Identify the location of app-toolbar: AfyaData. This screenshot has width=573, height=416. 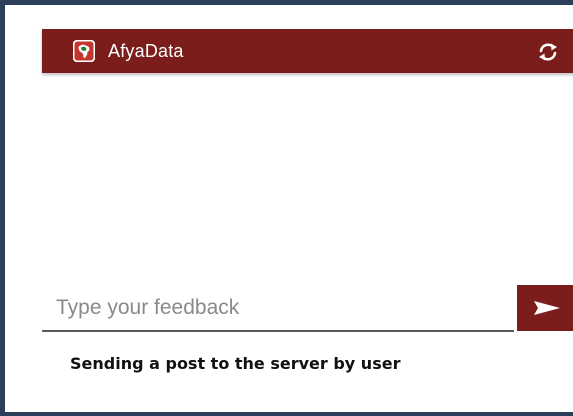
(307, 51).